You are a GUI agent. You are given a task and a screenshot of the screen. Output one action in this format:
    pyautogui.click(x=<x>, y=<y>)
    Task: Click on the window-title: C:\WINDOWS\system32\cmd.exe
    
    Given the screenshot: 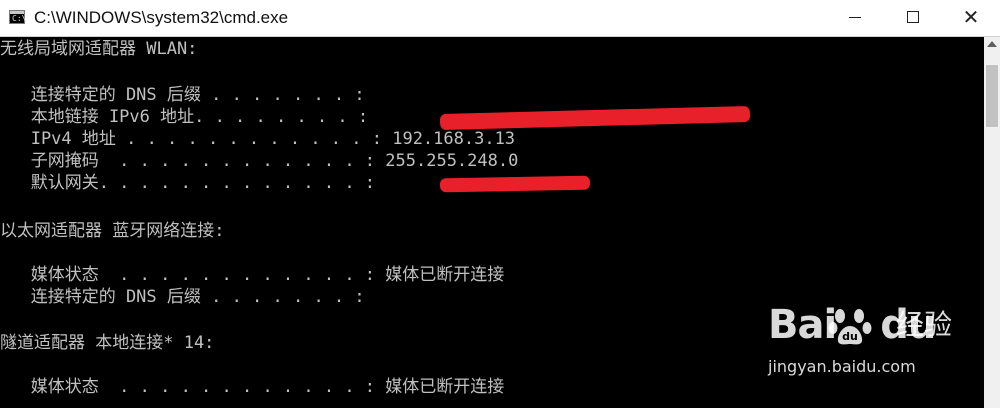 What is the action you would take?
    pyautogui.click(x=161, y=17)
    